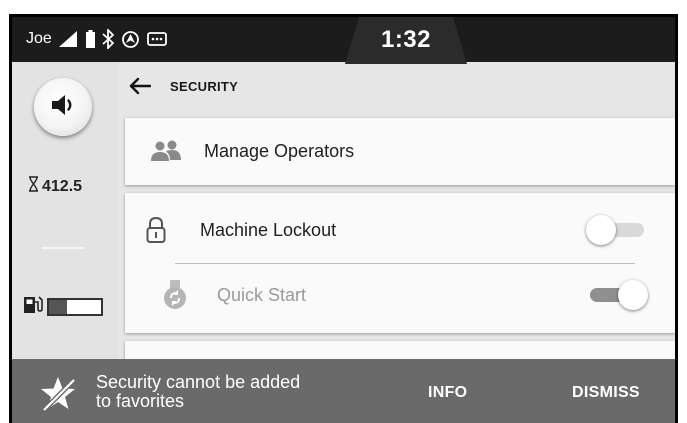 The width and height of the screenshot is (687, 423). Describe the element at coordinates (68, 39) in the screenshot. I see `signal-icon` at that location.